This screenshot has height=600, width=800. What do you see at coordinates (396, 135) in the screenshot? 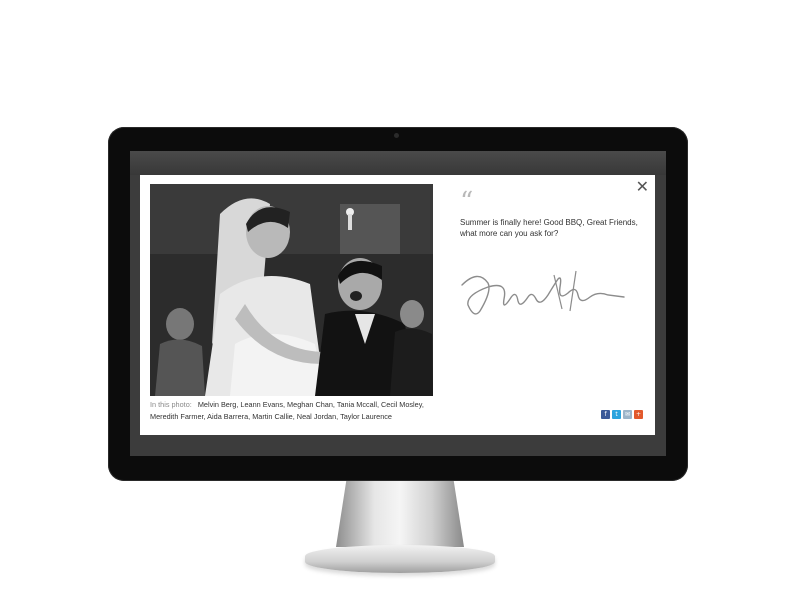
I see `camera-dot` at bounding box center [396, 135].